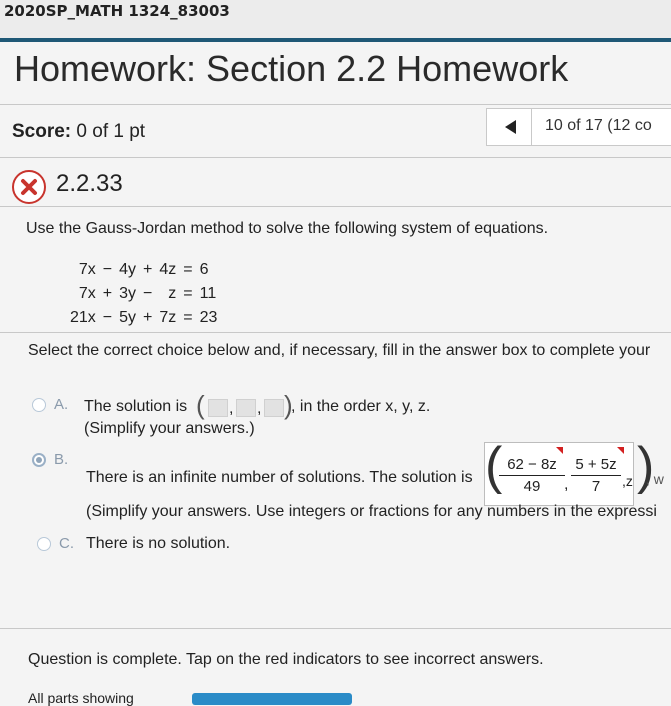 The height and width of the screenshot is (706, 671). What do you see at coordinates (627, 481) in the screenshot?
I see `option-b-z: ,z` at bounding box center [627, 481].